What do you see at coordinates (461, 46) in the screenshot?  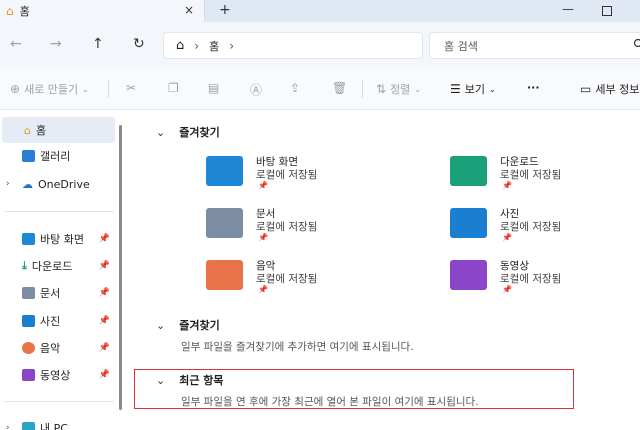 I see `search-placeholder: 홈 검색` at bounding box center [461, 46].